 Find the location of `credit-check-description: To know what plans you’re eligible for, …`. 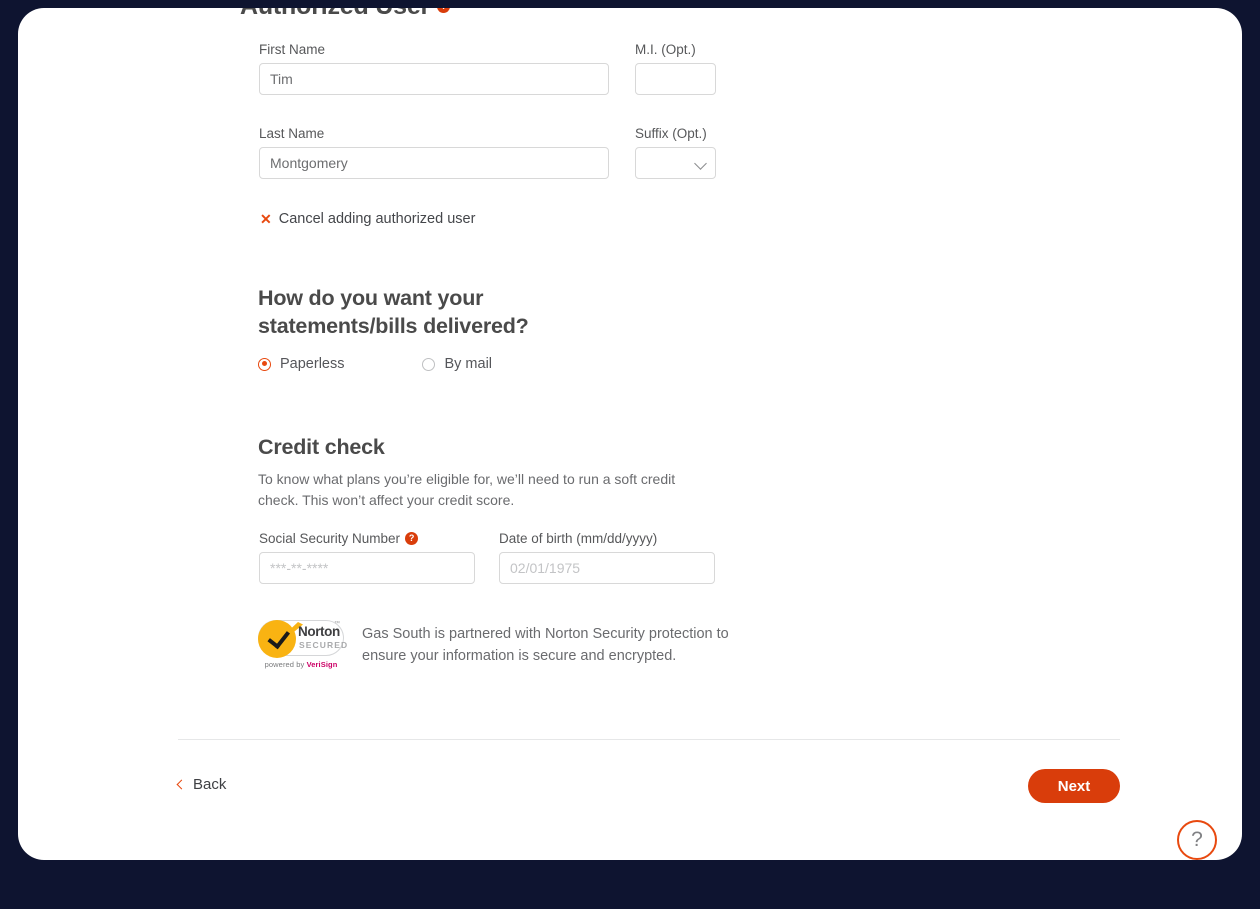

credit-check-description: To know what plans you’re eligible for, … is located at coordinates (467, 489).